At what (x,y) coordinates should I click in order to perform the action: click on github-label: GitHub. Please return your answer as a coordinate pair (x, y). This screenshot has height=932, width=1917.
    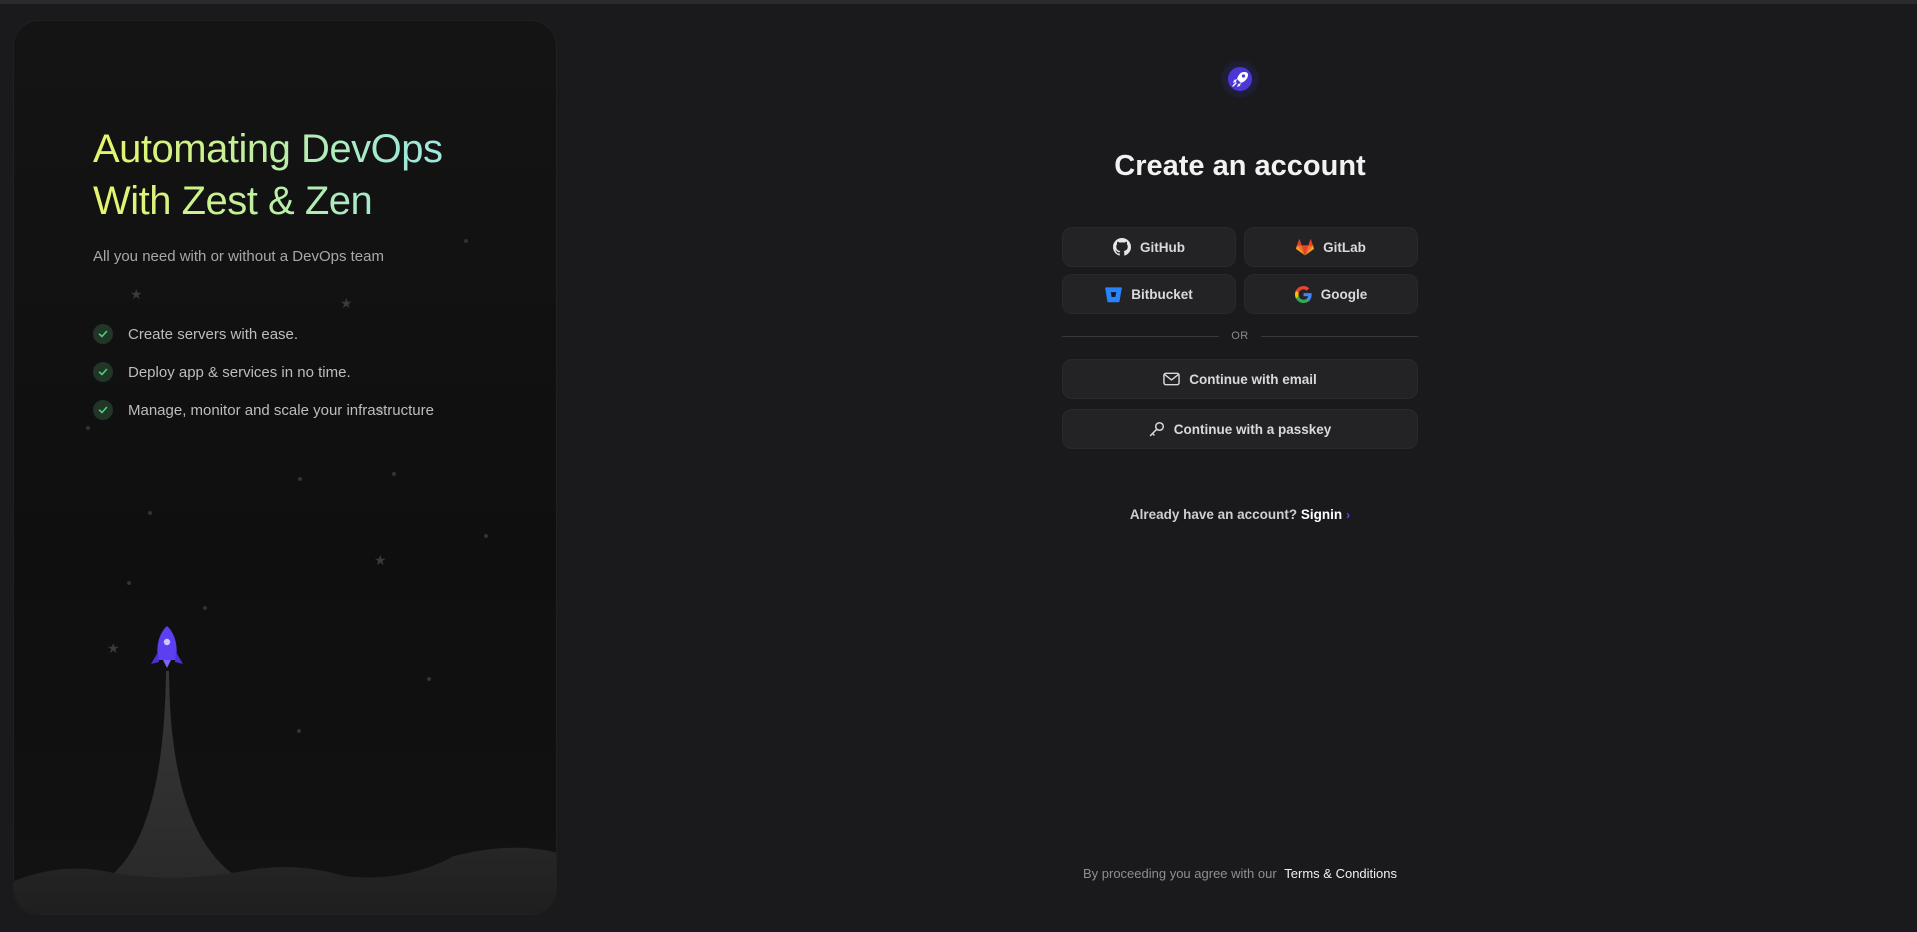
    Looking at the image, I should click on (1162, 247).